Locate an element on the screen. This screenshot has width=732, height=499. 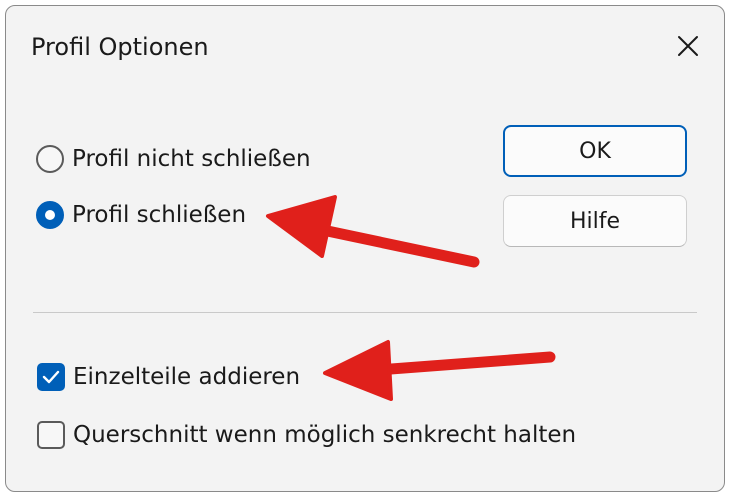
radio-button-selected is located at coordinates (50, 215).